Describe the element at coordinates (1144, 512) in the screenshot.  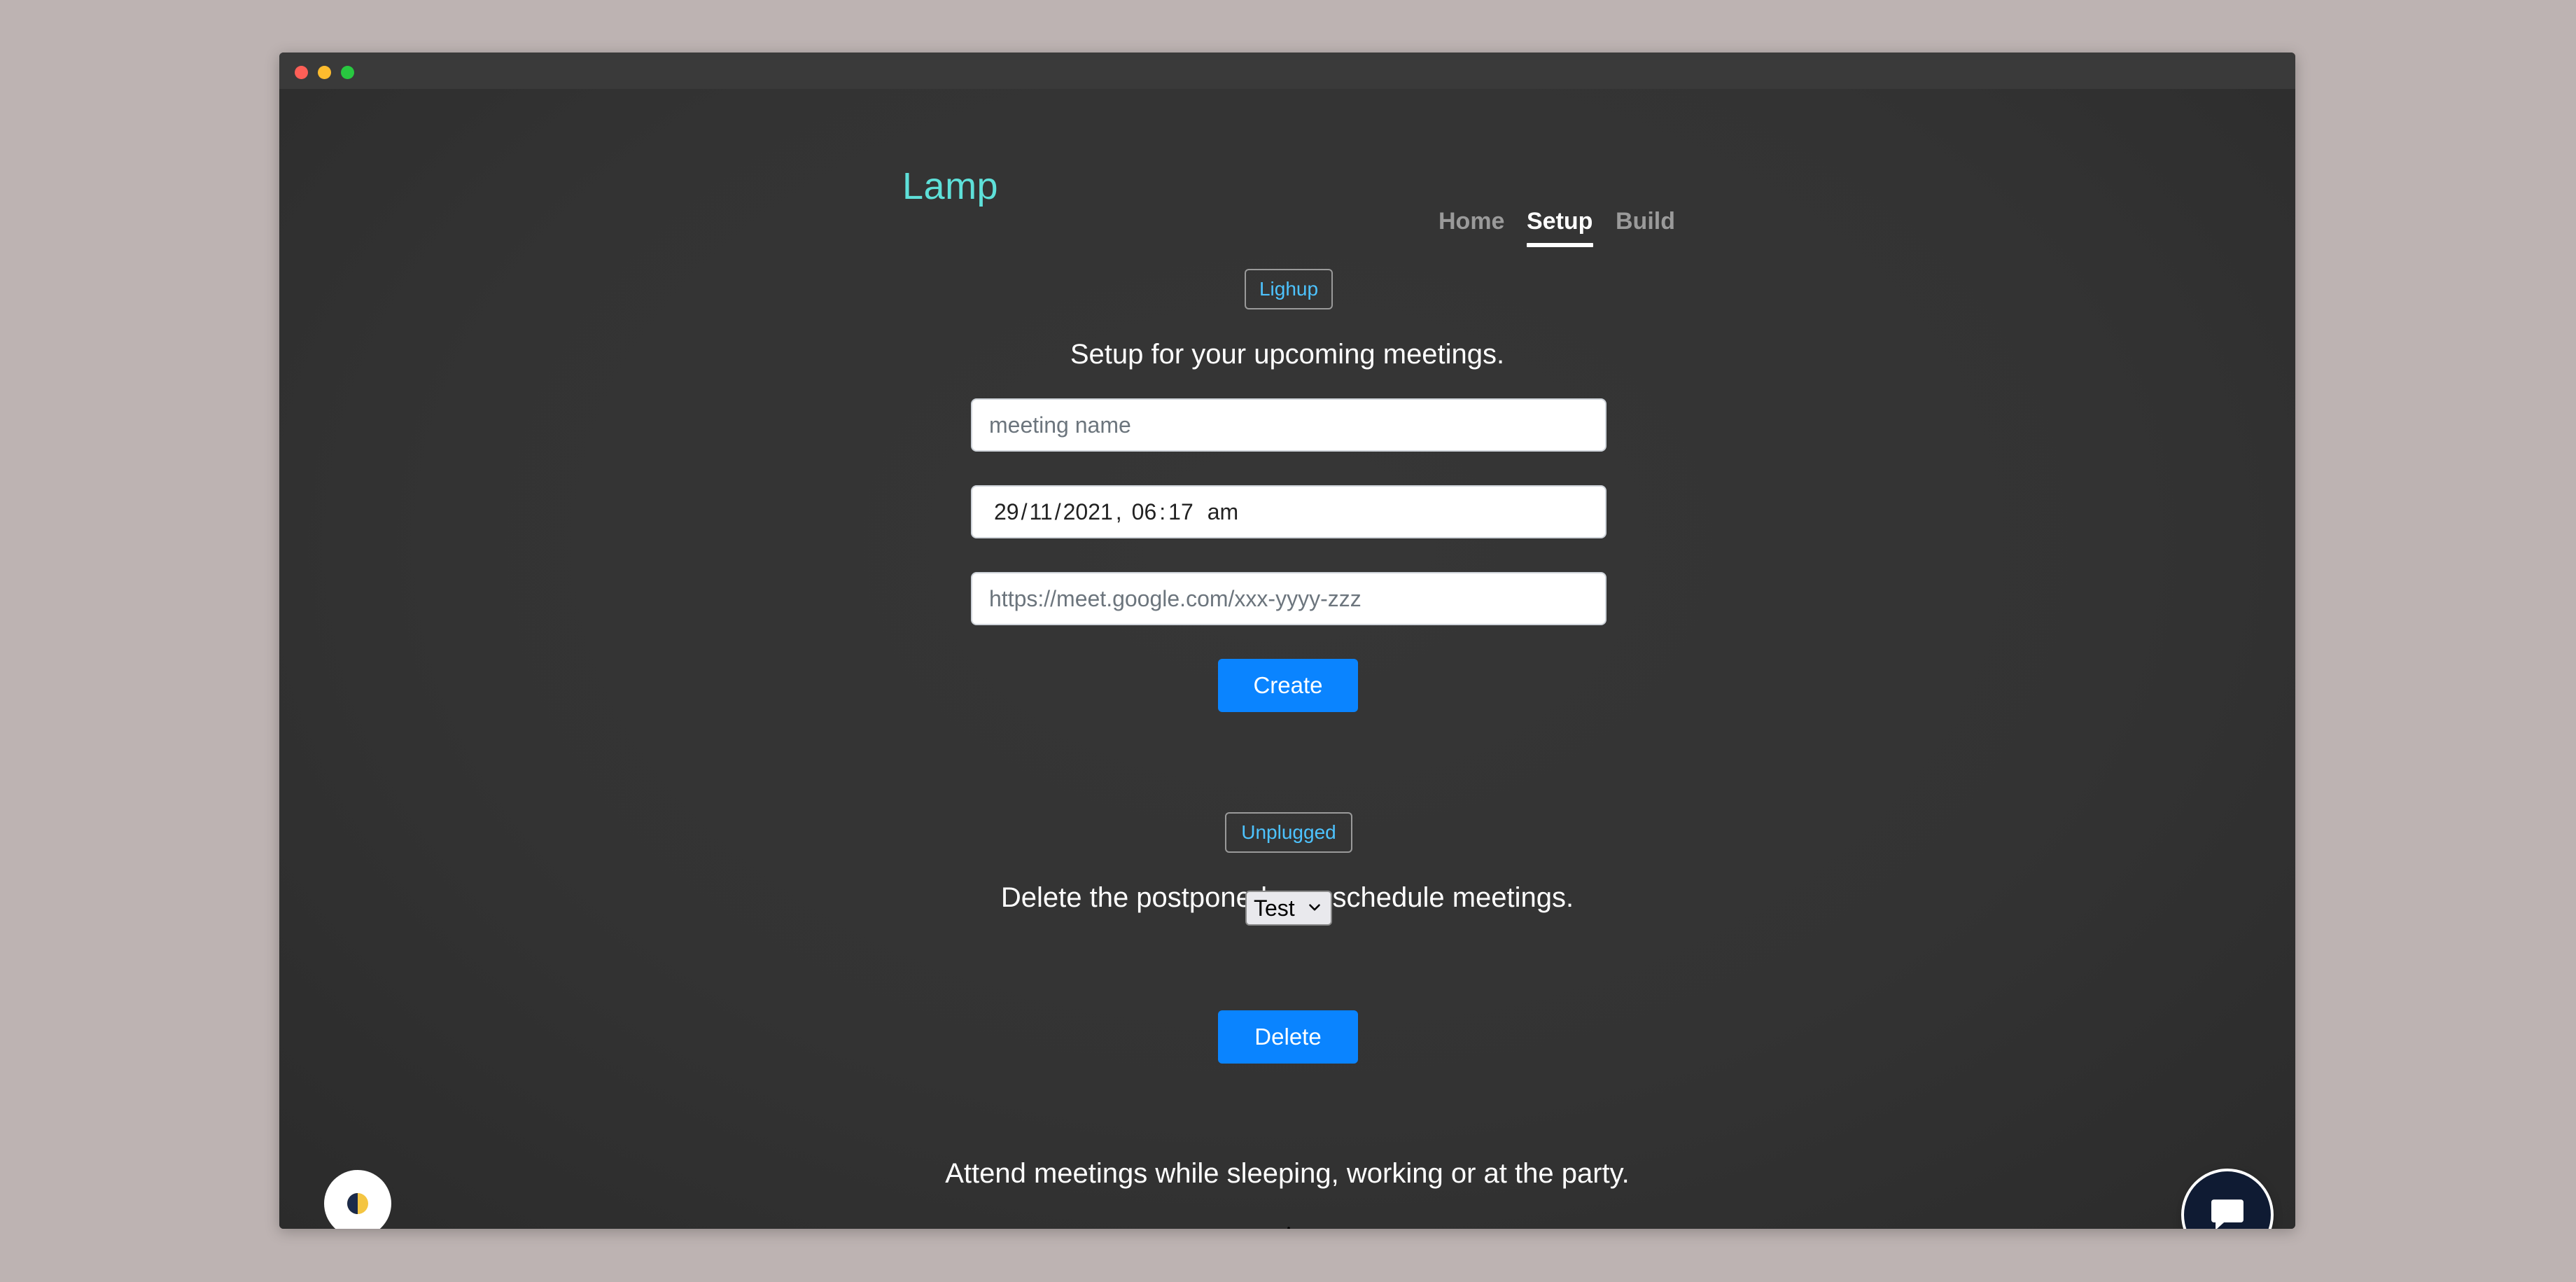
I see `datetime-hour: 06` at that location.